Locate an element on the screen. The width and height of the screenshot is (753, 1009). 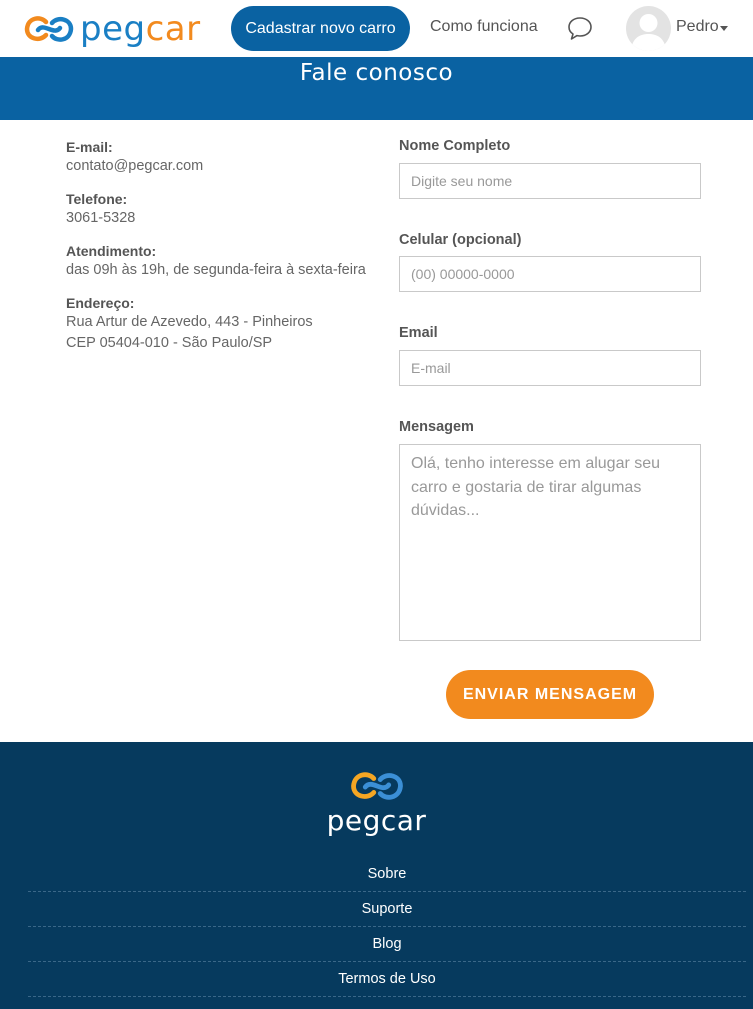
como-funciona-link: Como funciona is located at coordinates (484, 27).